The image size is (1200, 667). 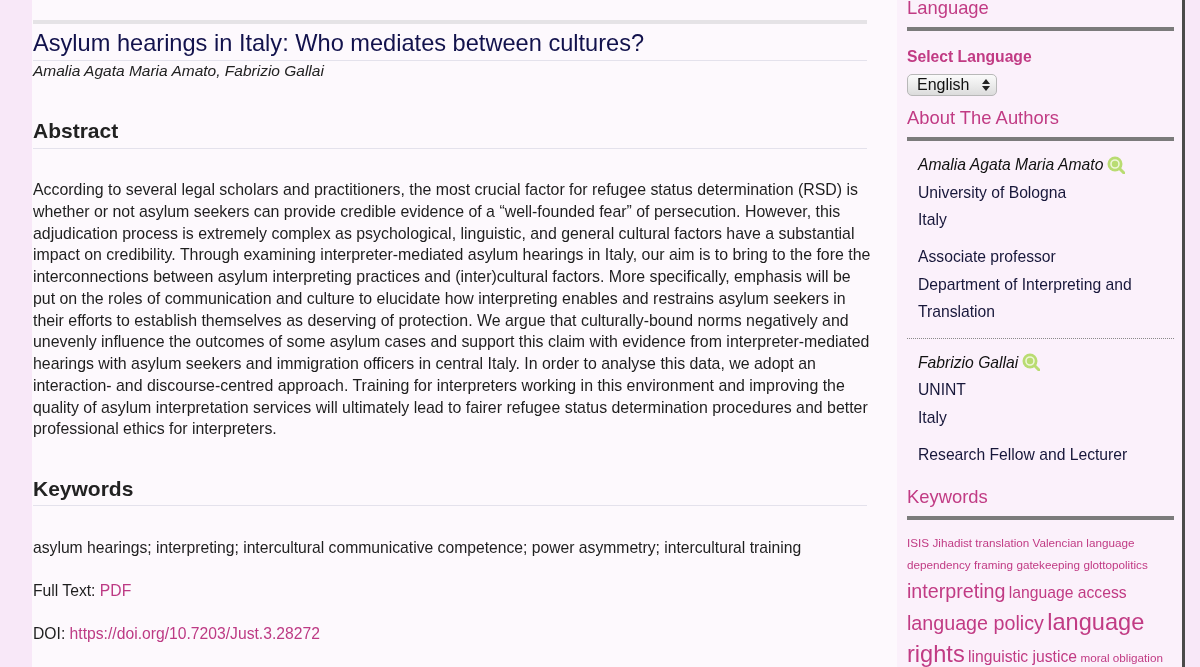 I want to click on keyword-link: dependency, so click(x=939, y=564).